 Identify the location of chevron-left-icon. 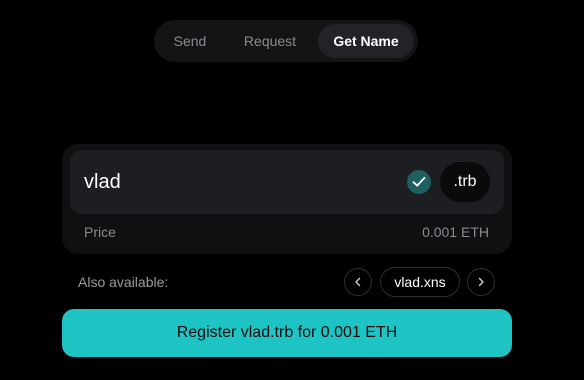
(358, 282).